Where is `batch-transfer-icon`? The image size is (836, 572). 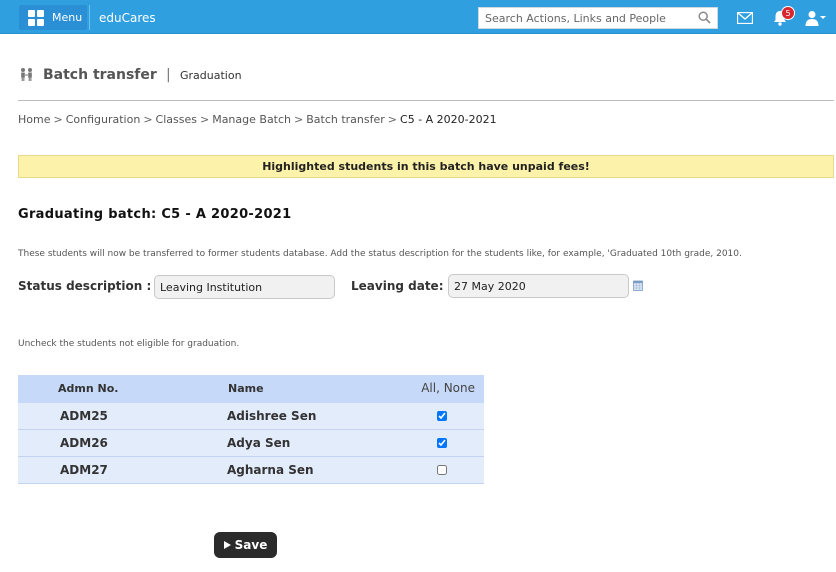
batch-transfer-icon is located at coordinates (26, 74).